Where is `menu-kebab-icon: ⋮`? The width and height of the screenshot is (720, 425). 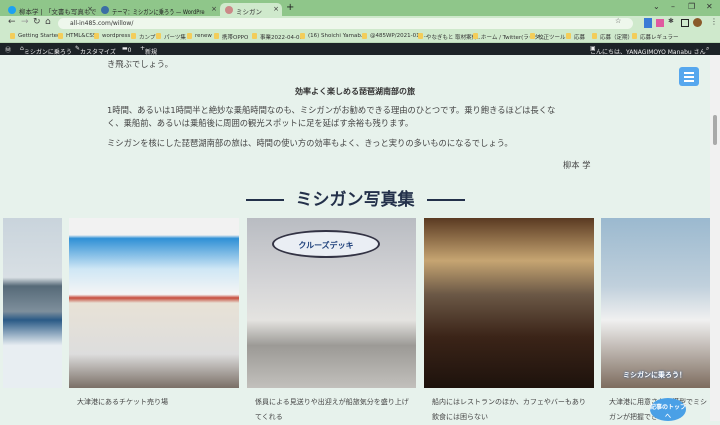 menu-kebab-icon: ⋮ is located at coordinates (714, 21).